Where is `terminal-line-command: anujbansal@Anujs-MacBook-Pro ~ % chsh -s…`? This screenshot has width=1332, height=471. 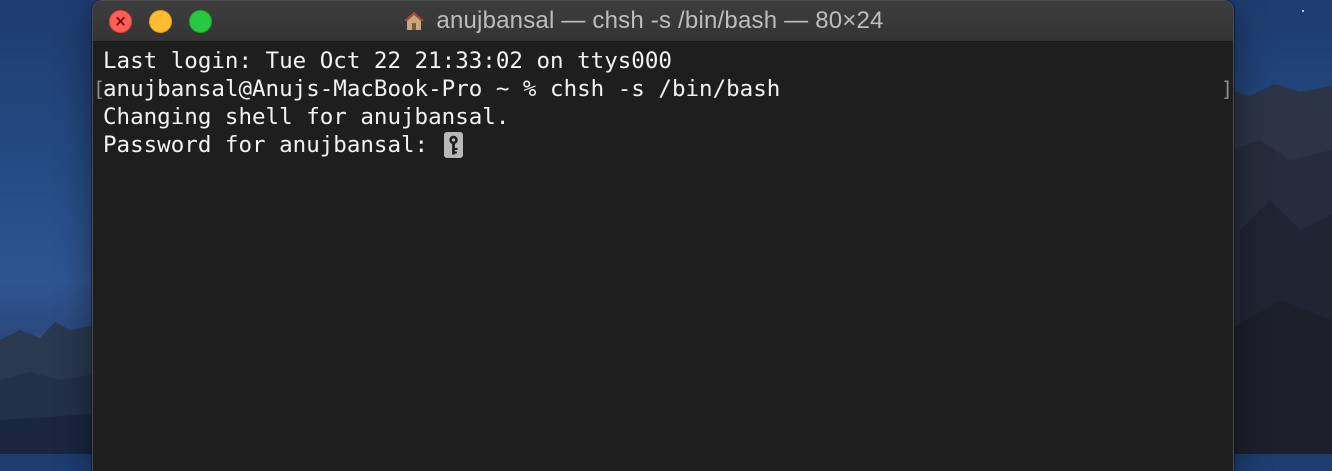
terminal-line-command: anujbansal@Anujs-MacBook-Pro ~ % chsh -s… is located at coordinates (442, 89).